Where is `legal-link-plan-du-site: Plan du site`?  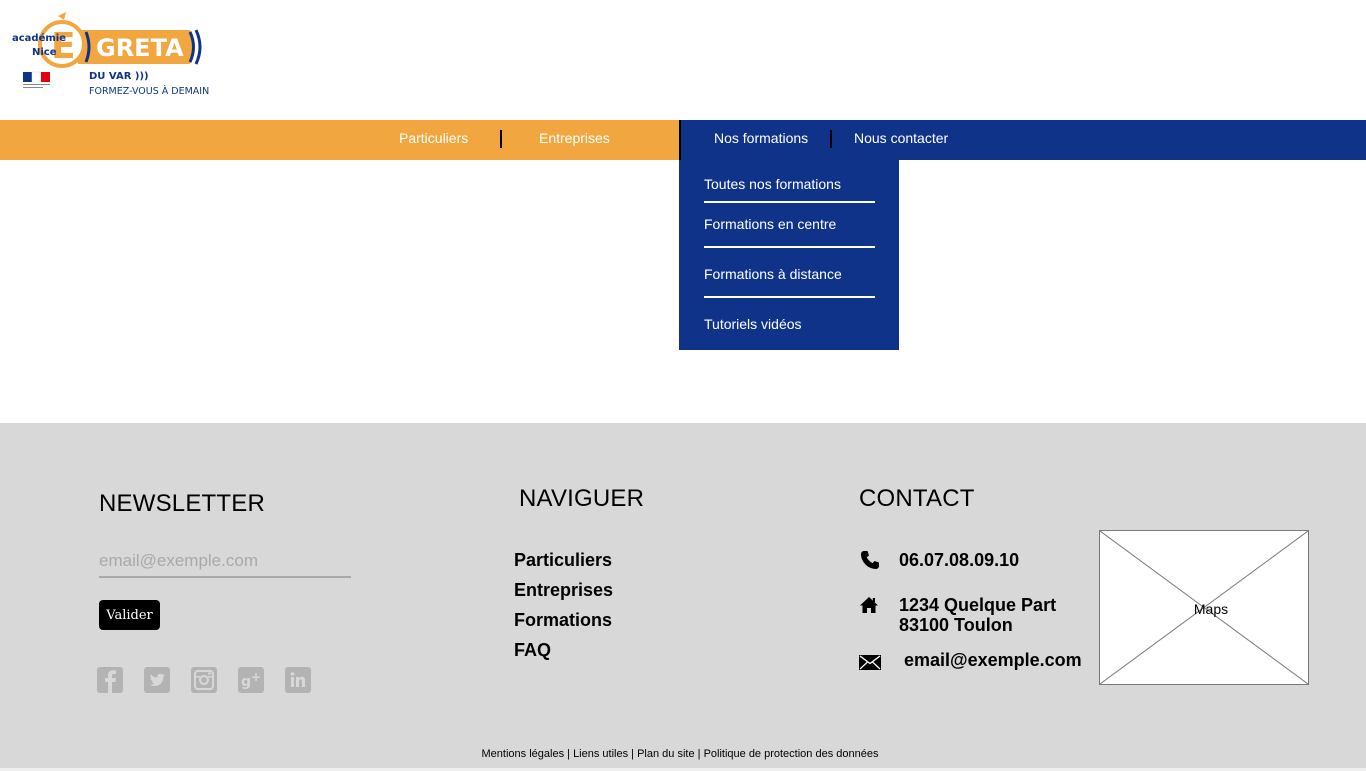 legal-link-plan-du-site: Plan du site is located at coordinates (665, 754).